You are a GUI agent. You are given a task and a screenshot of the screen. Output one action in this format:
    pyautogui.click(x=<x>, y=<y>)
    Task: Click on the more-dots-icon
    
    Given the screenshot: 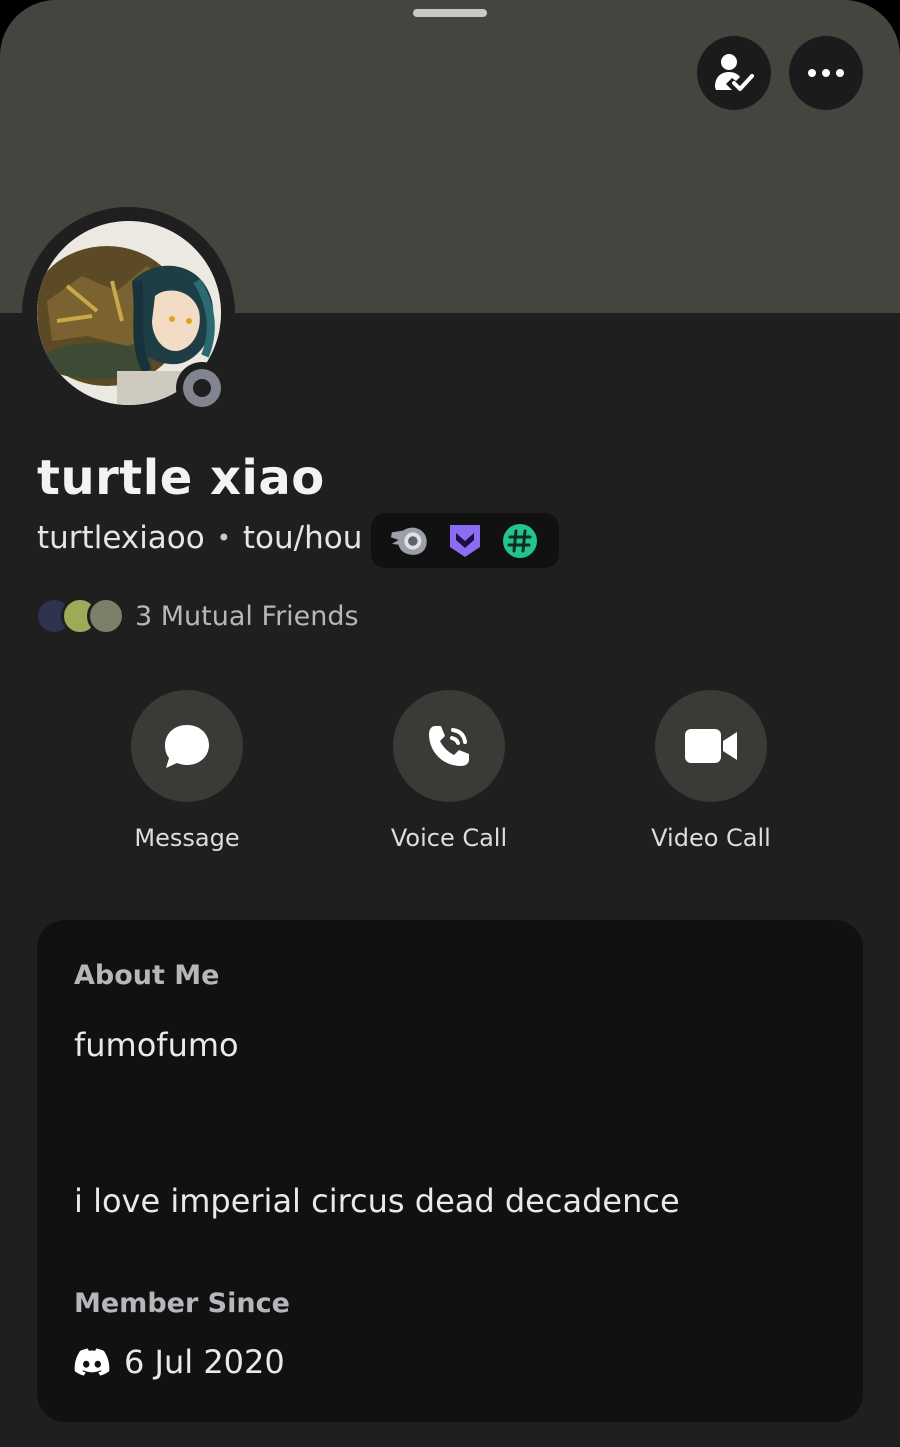 What is the action you would take?
    pyautogui.click(x=826, y=73)
    